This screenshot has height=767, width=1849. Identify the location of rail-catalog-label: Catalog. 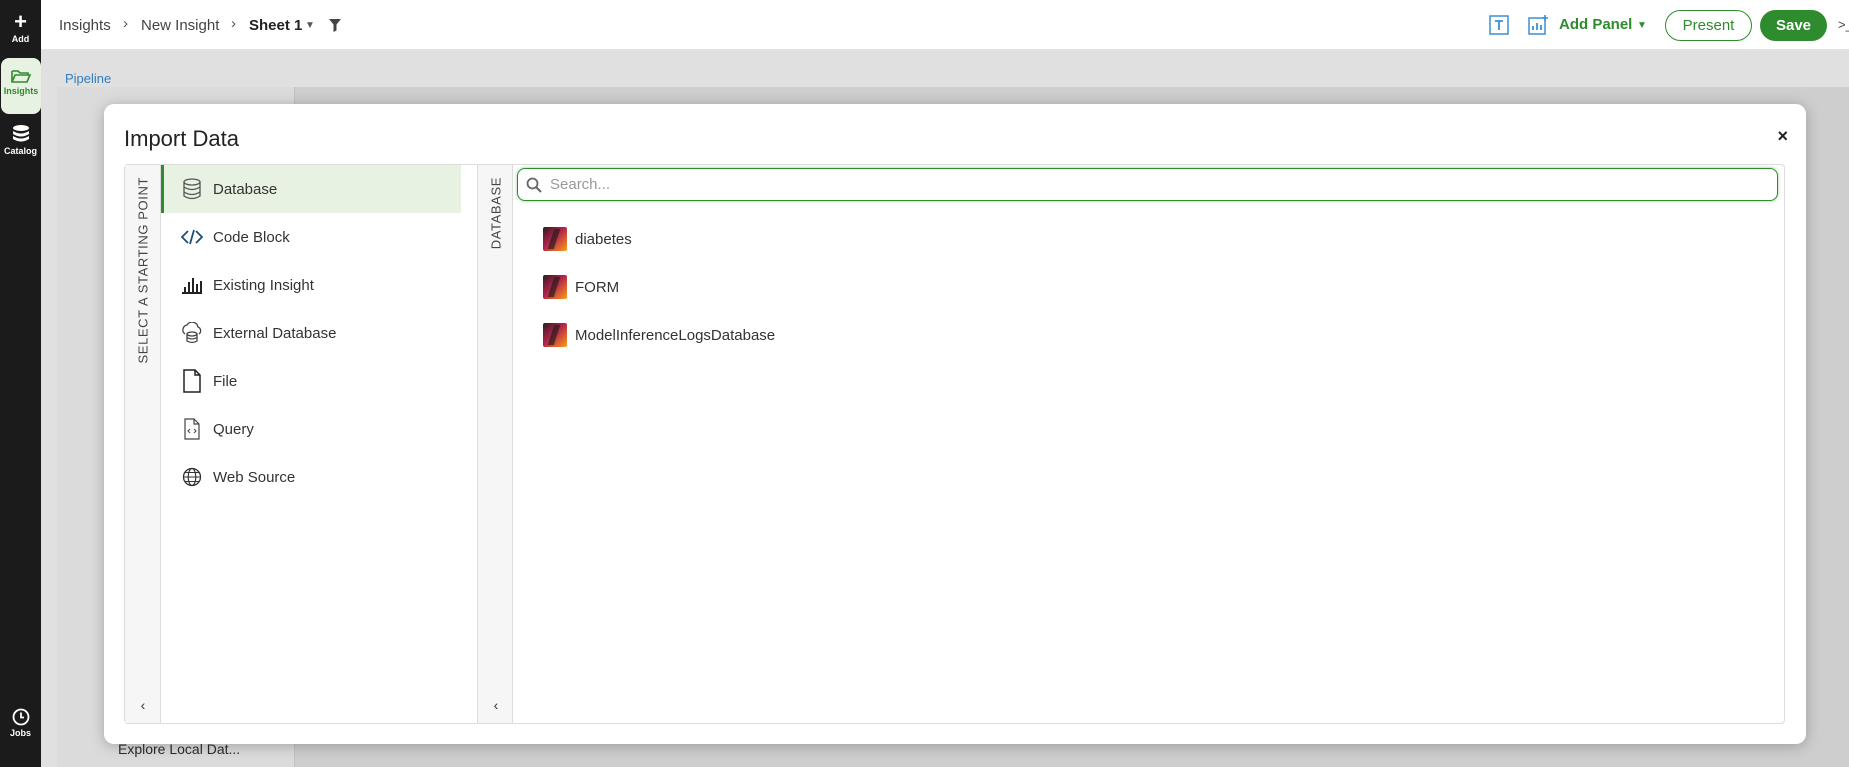
(20, 151).